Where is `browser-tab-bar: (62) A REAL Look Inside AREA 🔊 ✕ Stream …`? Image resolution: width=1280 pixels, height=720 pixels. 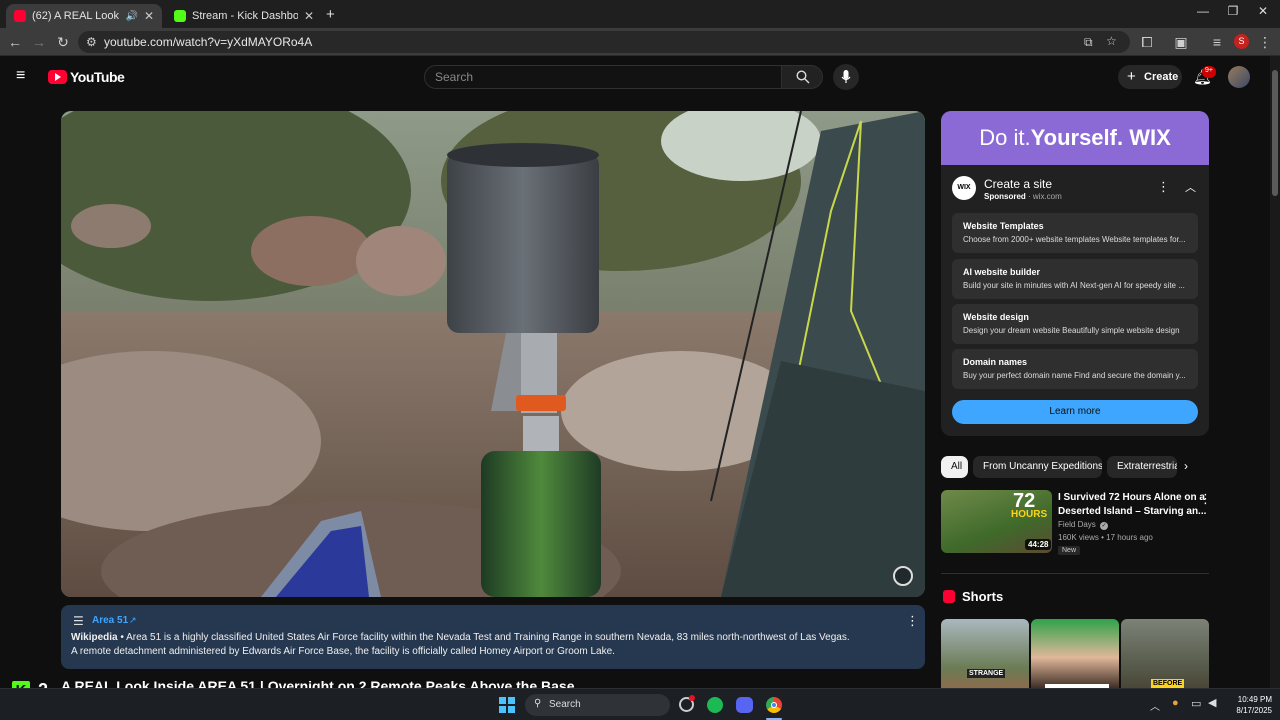
browser-tab-bar: (62) A REAL Look Inside AREA 🔊 ✕ Stream … is located at coordinates (640, 14).